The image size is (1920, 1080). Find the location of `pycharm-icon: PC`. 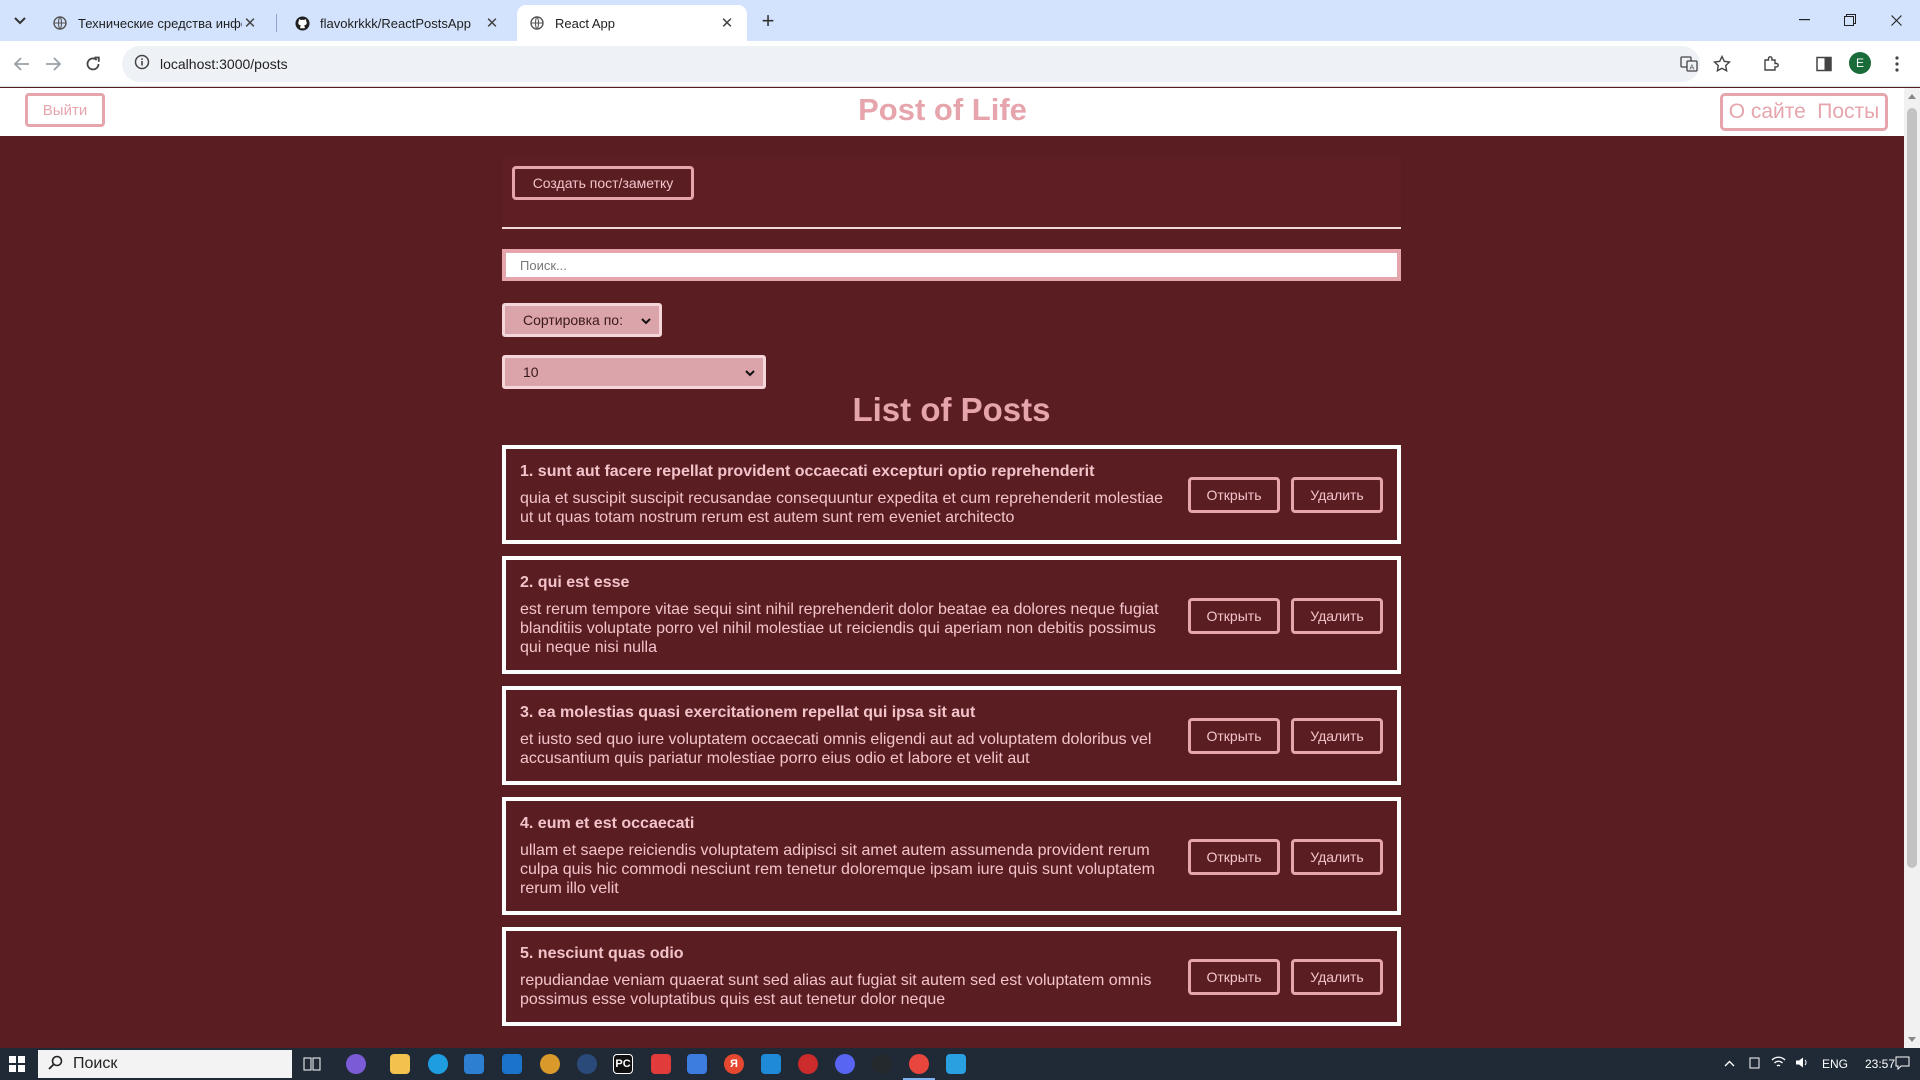

pycharm-icon: PC is located at coordinates (623, 1064).